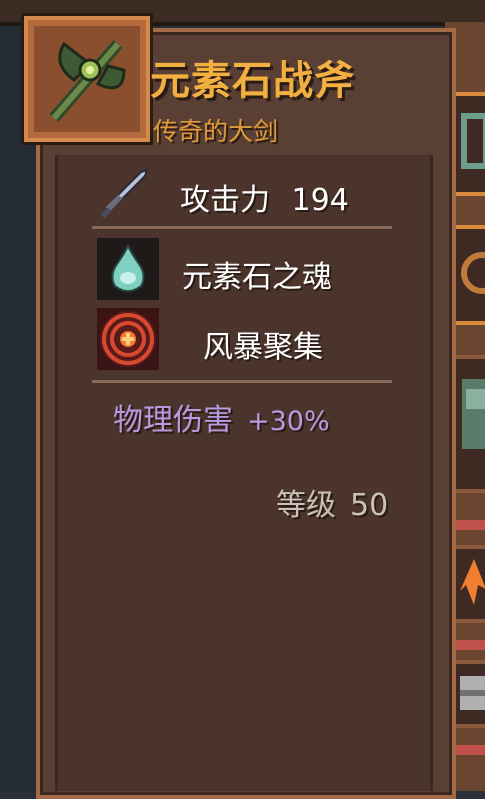 The height and width of the screenshot is (799, 485). I want to click on fire-icon, so click(472, 582).